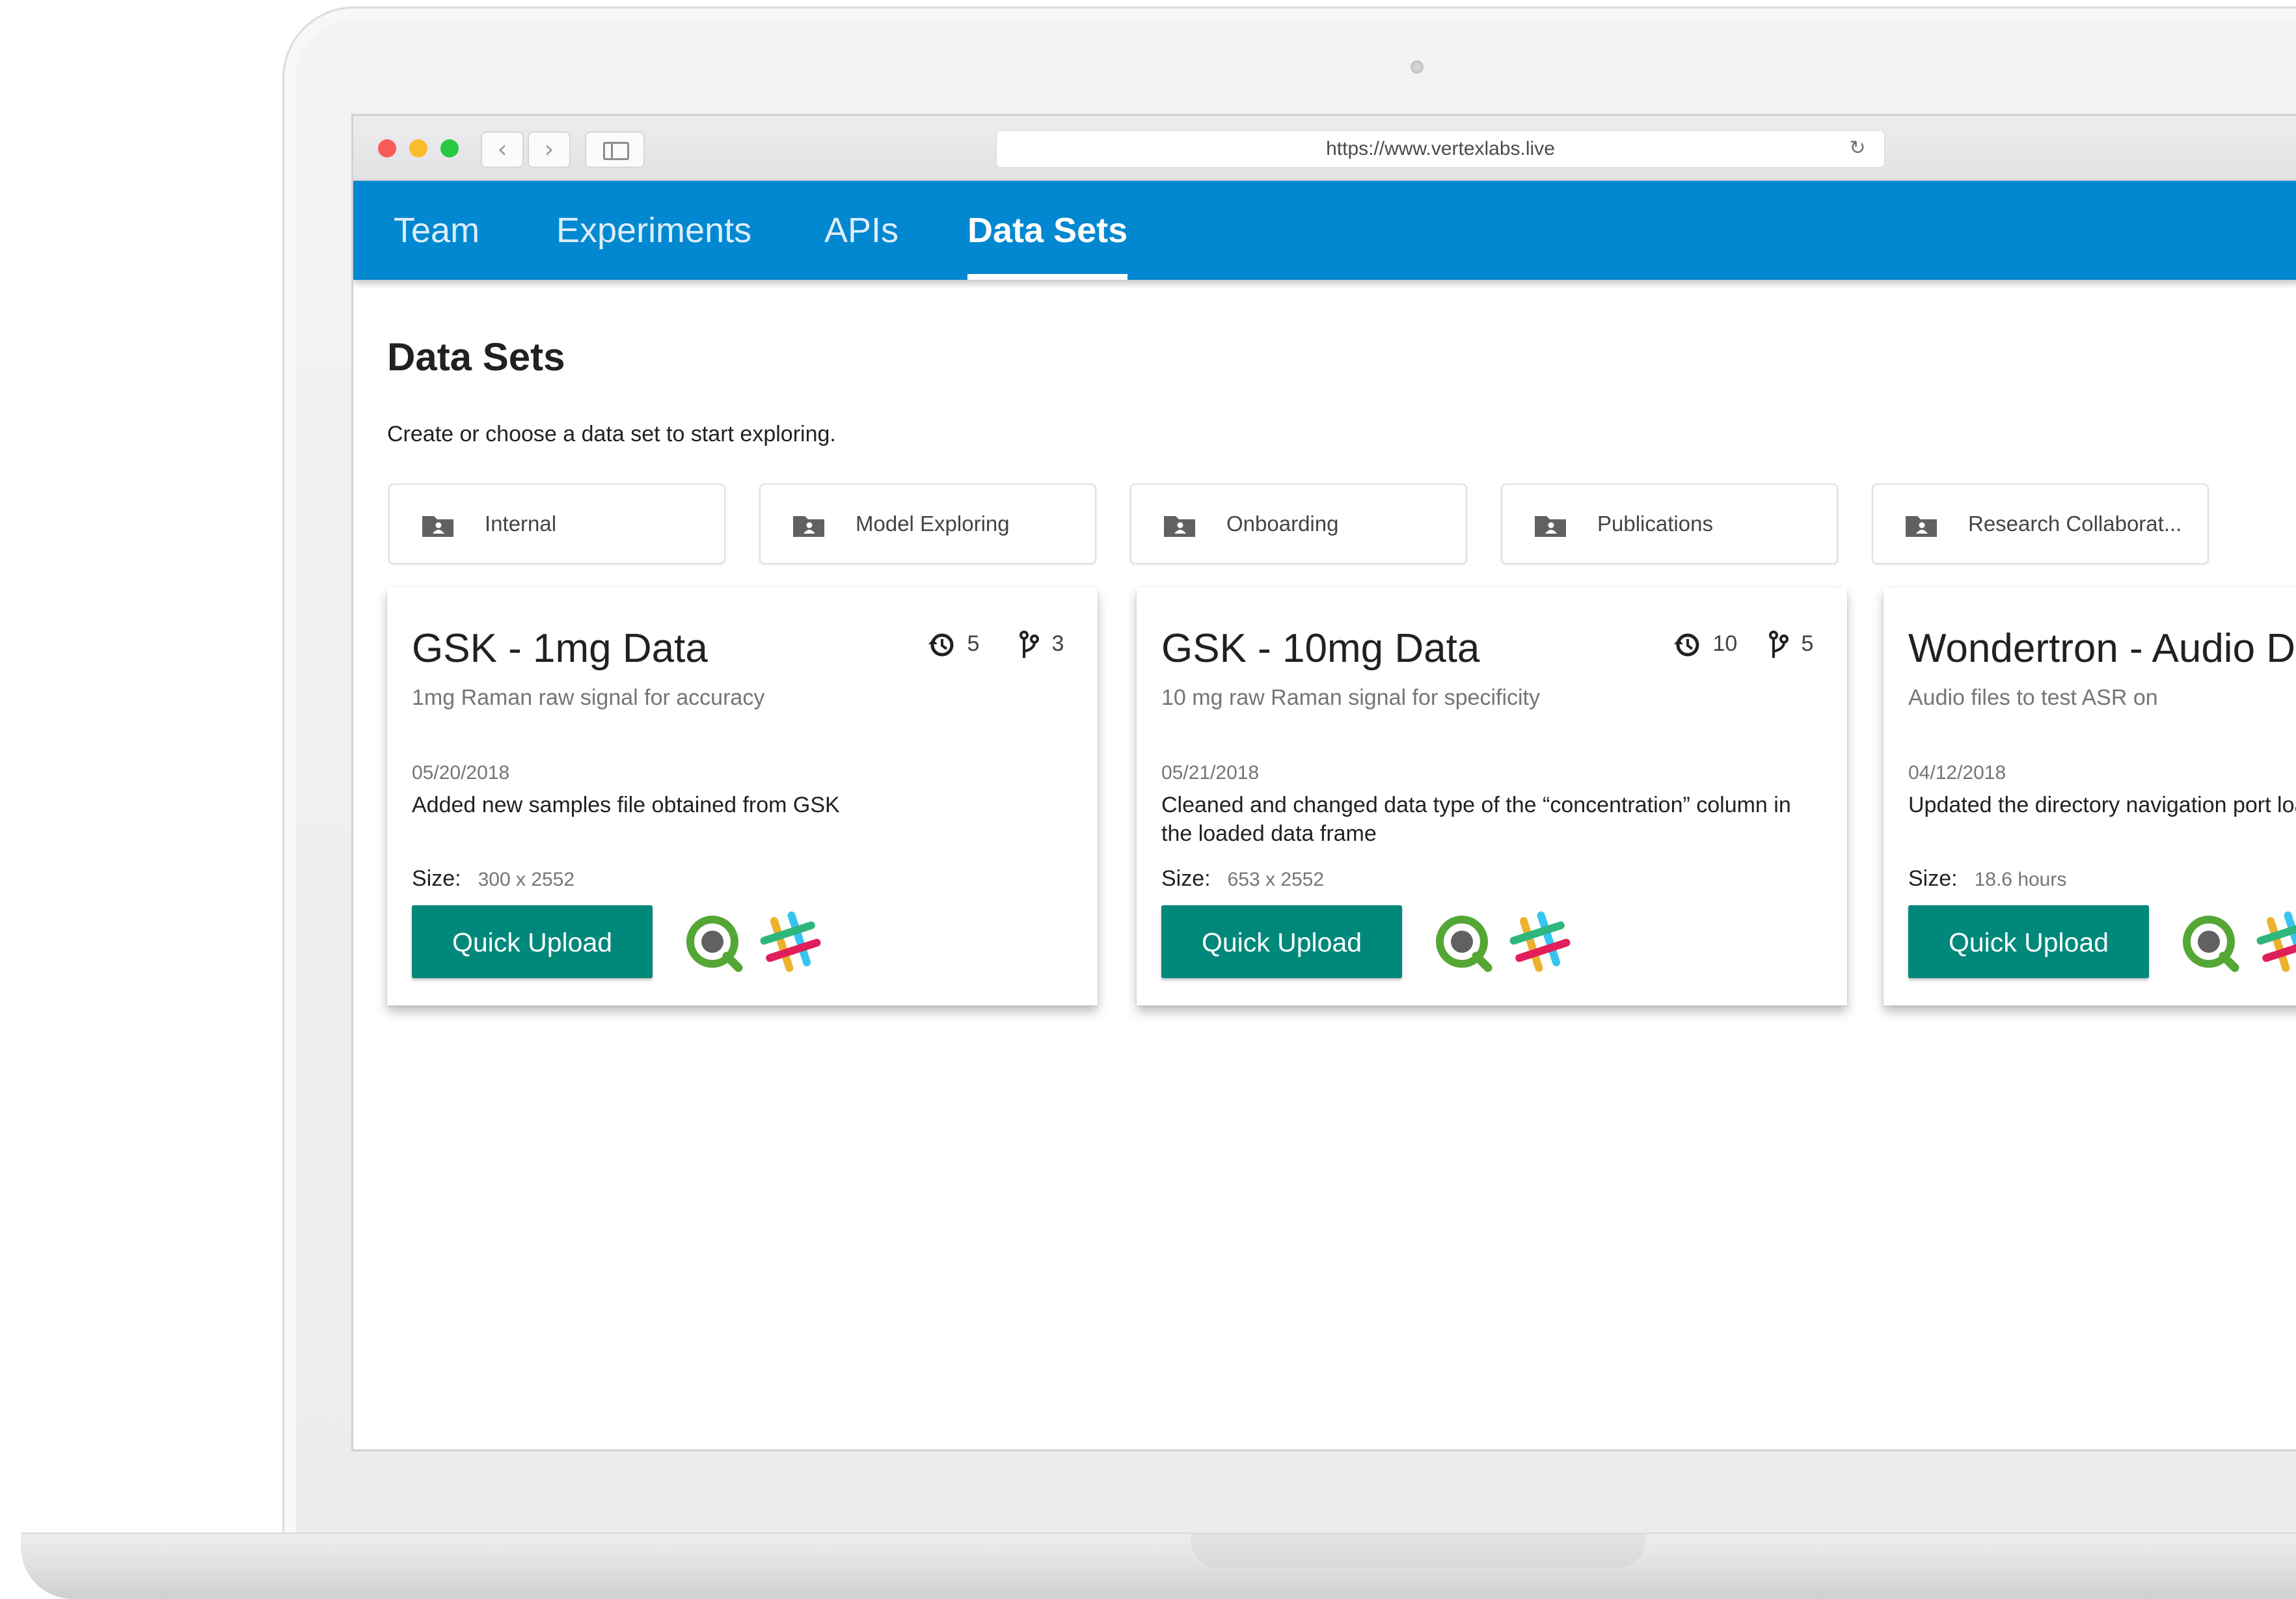 The image size is (2296, 1599). What do you see at coordinates (1324, 230) in the screenshot?
I see `app-nav-bar: Team Experiments APIs Data Sets` at bounding box center [1324, 230].